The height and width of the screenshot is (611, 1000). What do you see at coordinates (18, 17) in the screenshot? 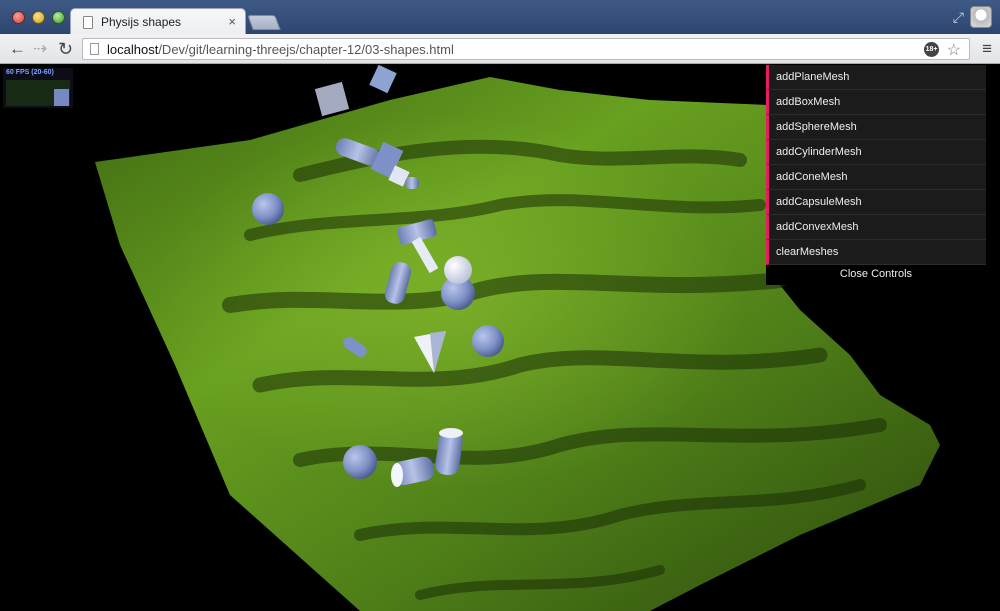
I see `close-window-button` at bounding box center [18, 17].